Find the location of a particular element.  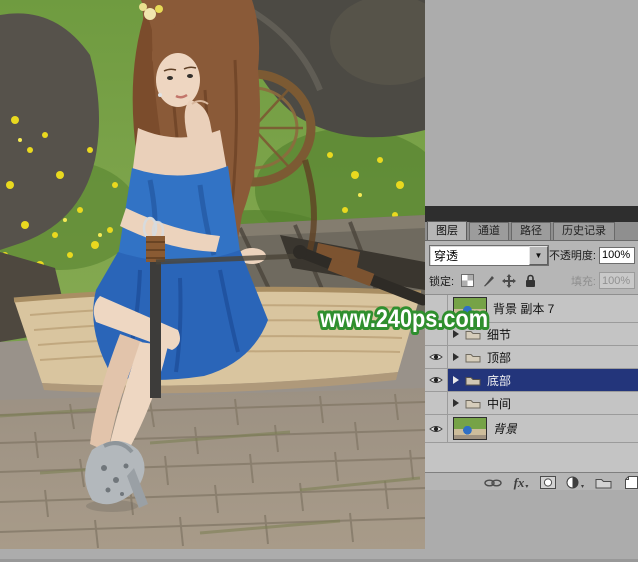

layers-panel-footer: fx ▾ ▾ is located at coordinates (531, 481).